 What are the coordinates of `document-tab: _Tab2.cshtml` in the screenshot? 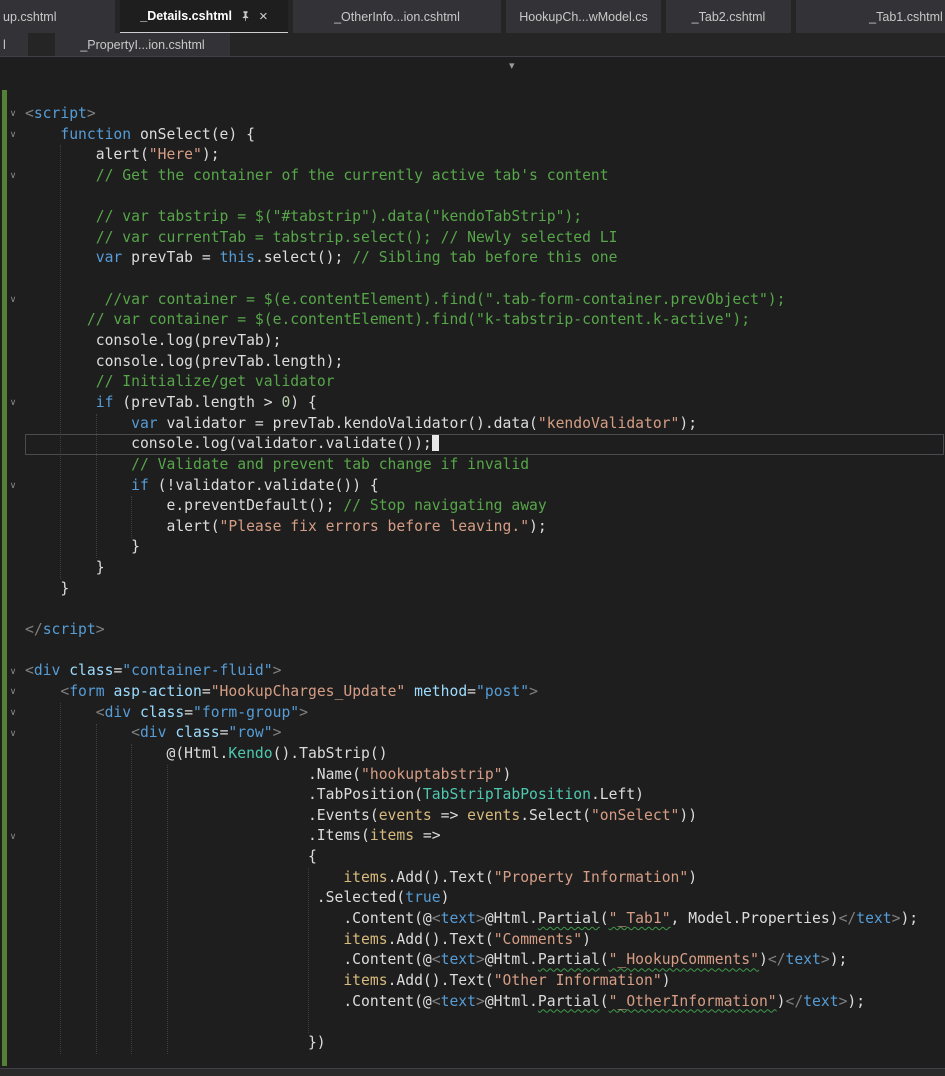 It's located at (728, 16).